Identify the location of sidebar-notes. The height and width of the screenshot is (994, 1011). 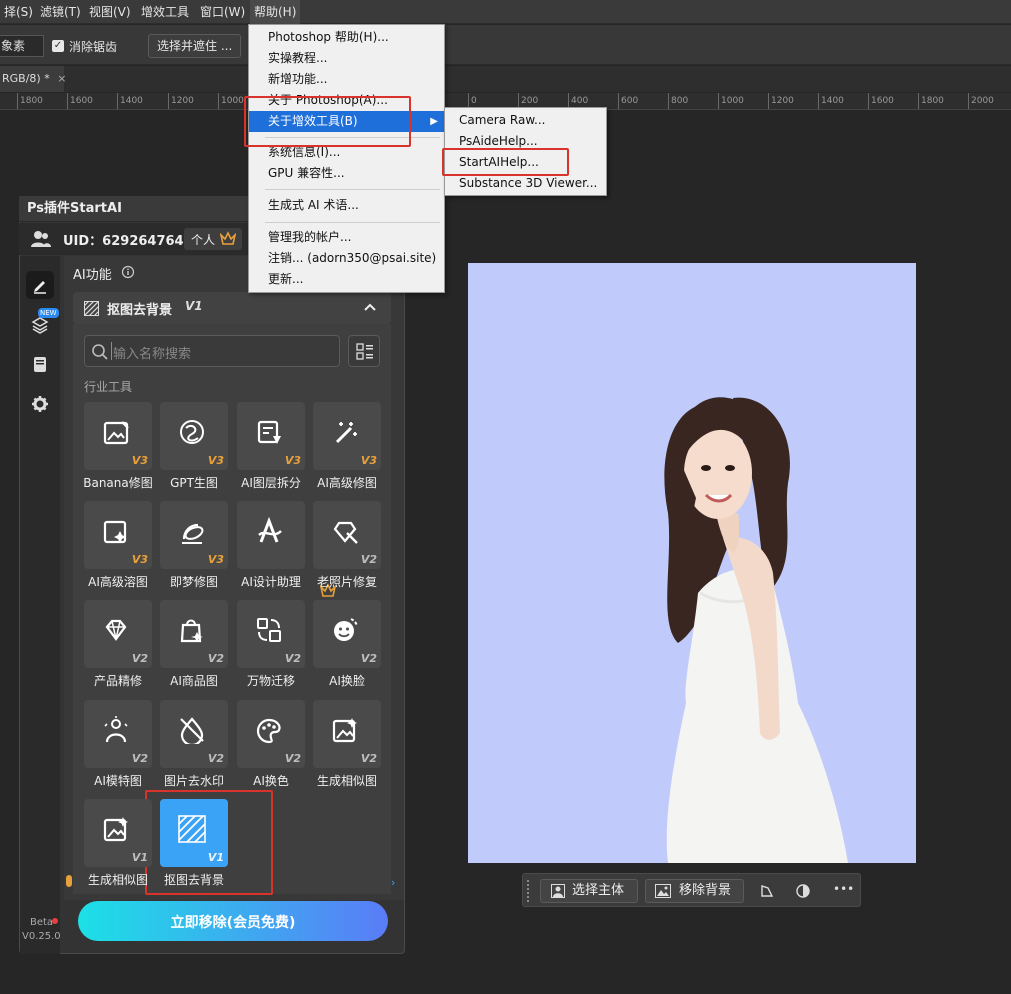
(40, 364).